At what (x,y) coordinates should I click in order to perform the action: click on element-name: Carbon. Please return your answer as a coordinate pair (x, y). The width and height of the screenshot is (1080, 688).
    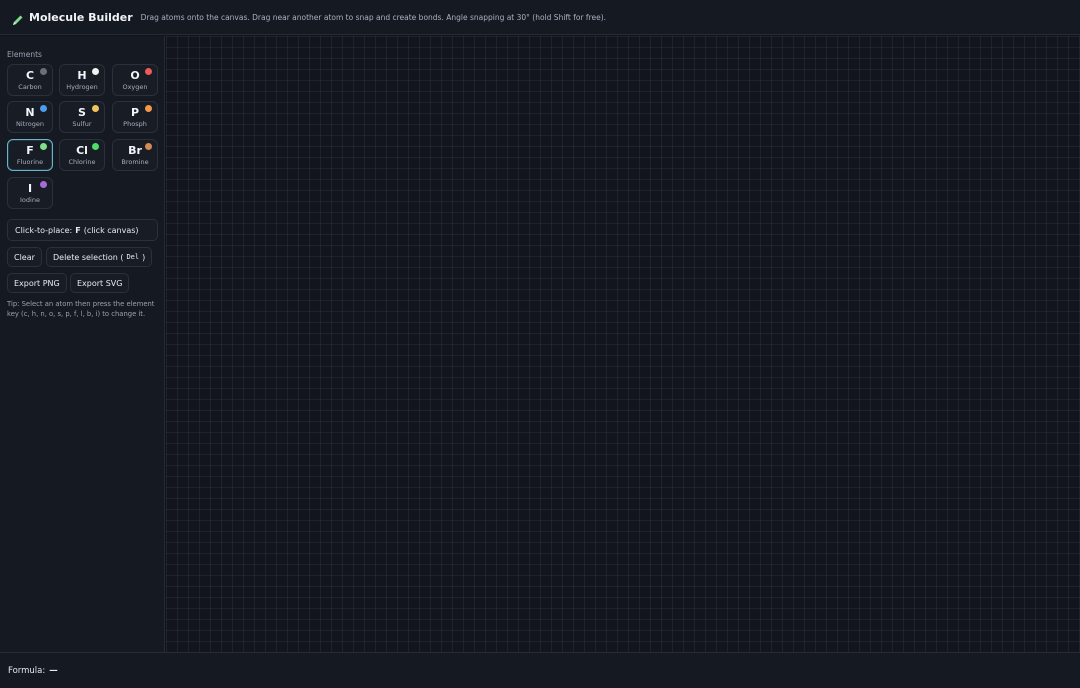
    Looking at the image, I should click on (30, 87).